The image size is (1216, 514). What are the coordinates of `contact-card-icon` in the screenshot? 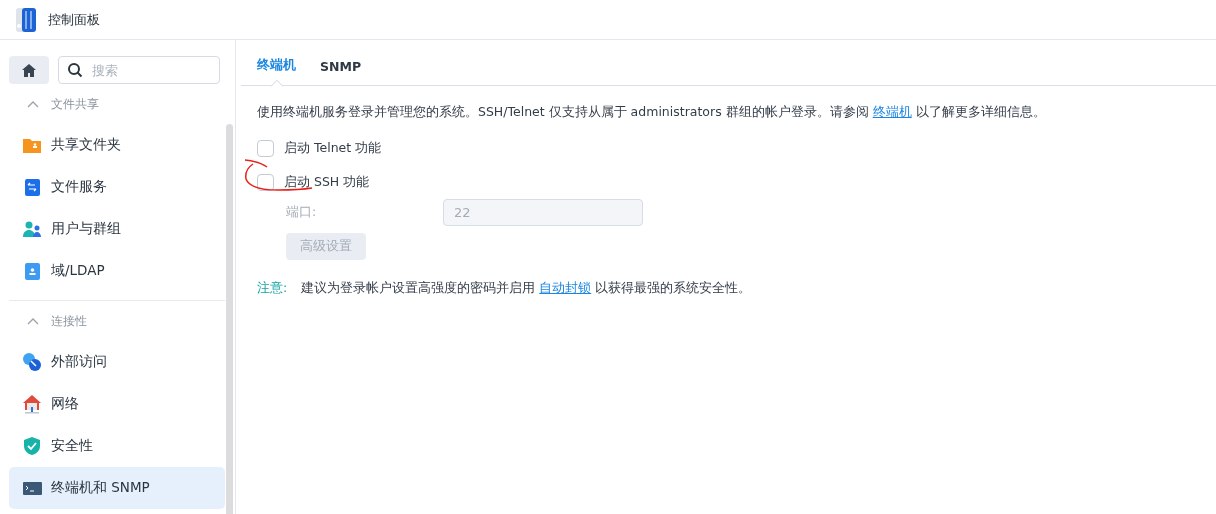 It's located at (32, 271).